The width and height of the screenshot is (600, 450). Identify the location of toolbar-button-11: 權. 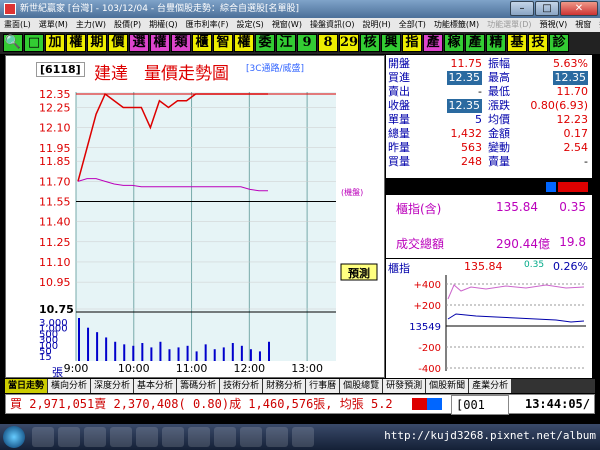
(244, 43).